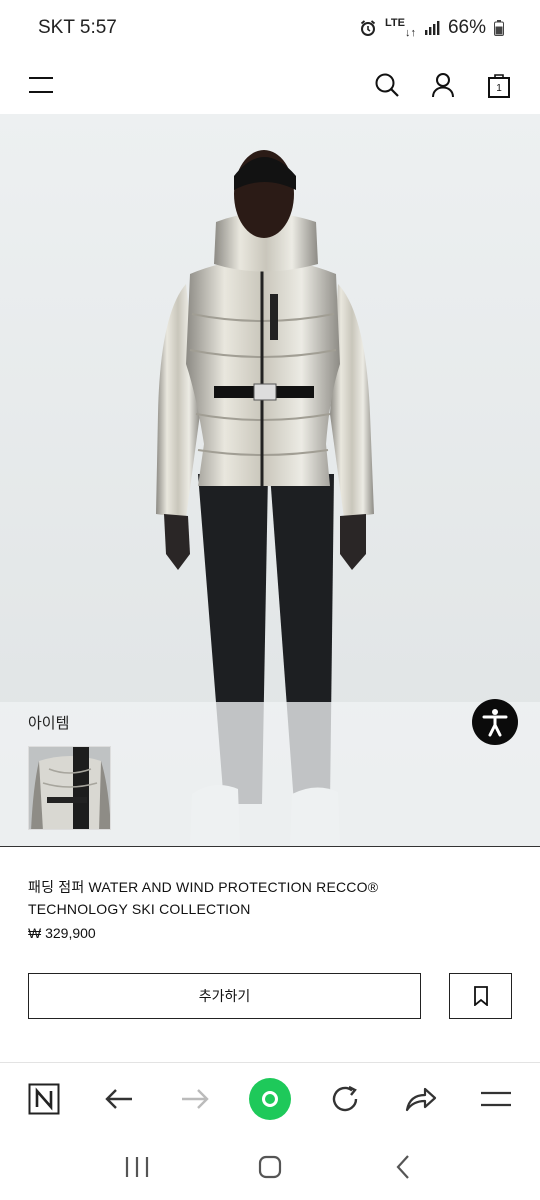  I want to click on bookmark-icon, so click(480, 996).